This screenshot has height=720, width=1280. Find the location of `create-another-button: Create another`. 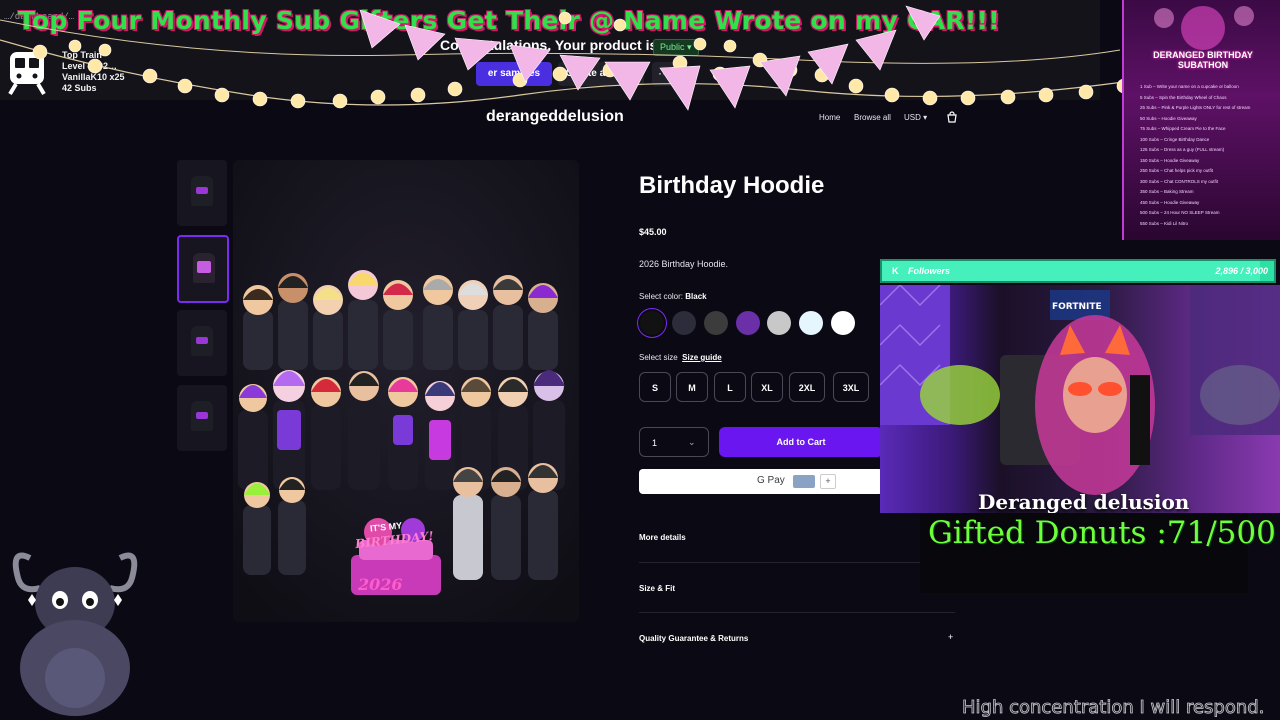

create-another-button: Create another is located at coordinates (601, 74).